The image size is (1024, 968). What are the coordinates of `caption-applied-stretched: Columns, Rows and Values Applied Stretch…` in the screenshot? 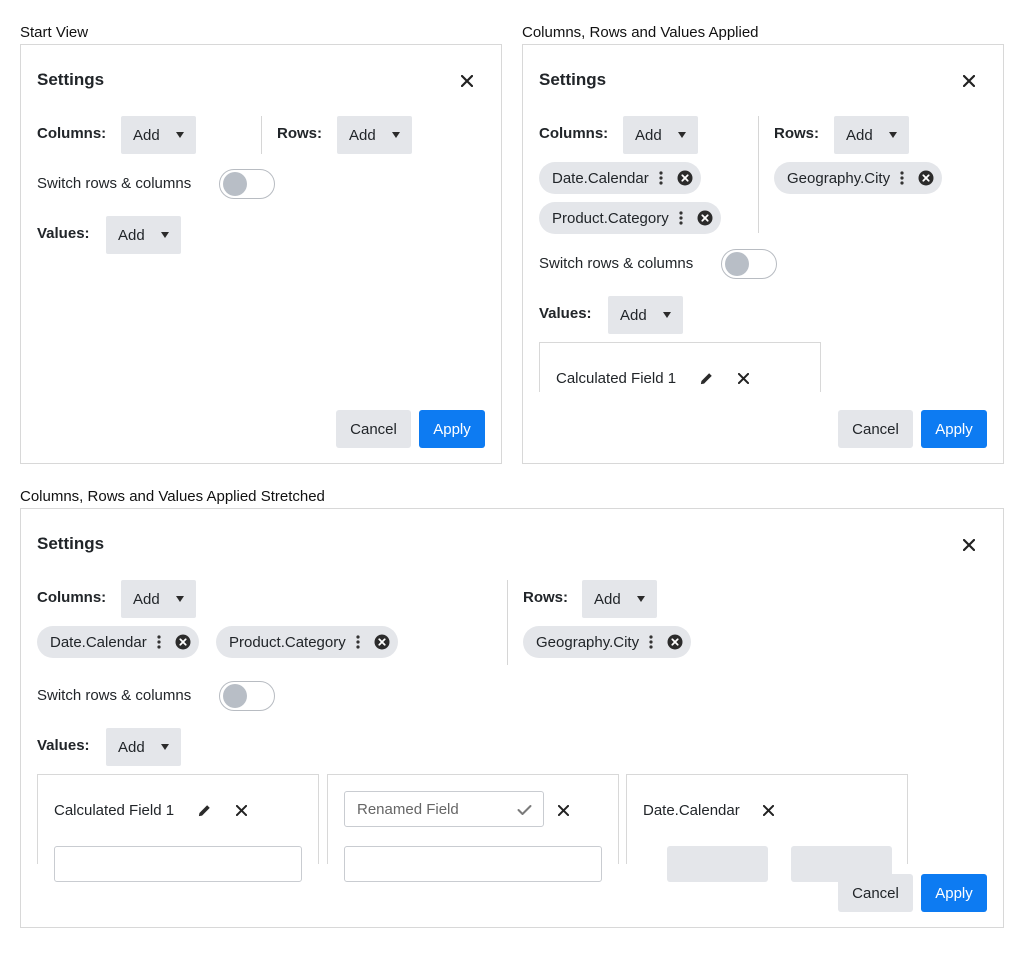 It's located at (172, 496).